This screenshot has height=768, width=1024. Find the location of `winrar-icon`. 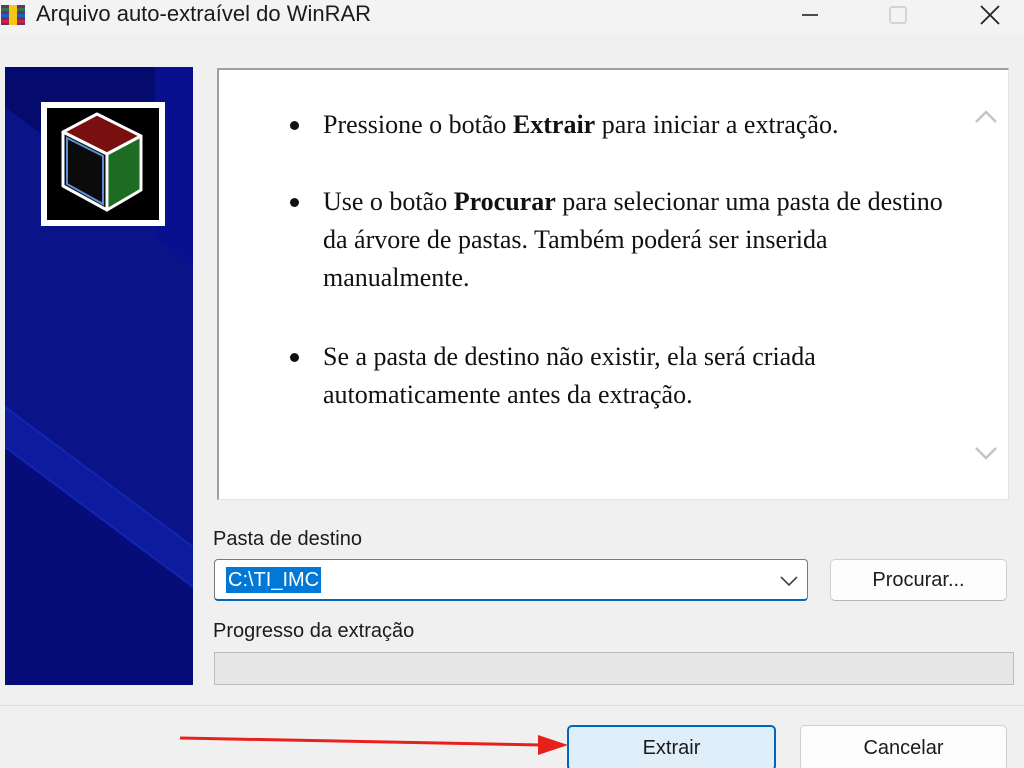

winrar-icon is located at coordinates (13, 15).